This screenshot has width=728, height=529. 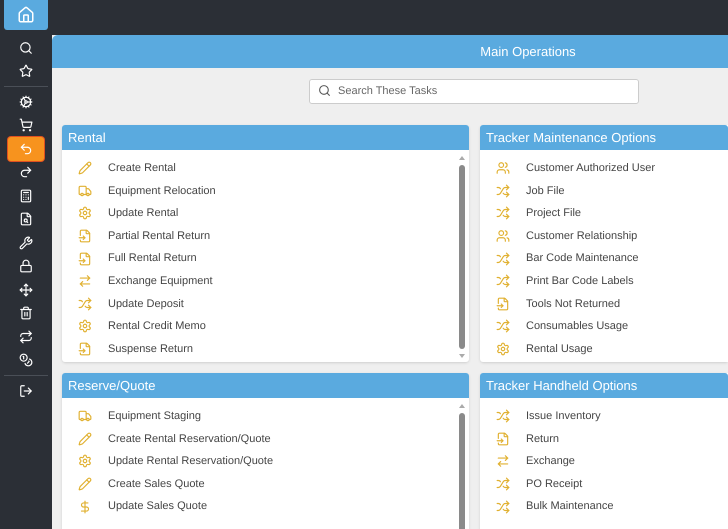 I want to click on task-link: Equipment Staging, so click(x=154, y=416).